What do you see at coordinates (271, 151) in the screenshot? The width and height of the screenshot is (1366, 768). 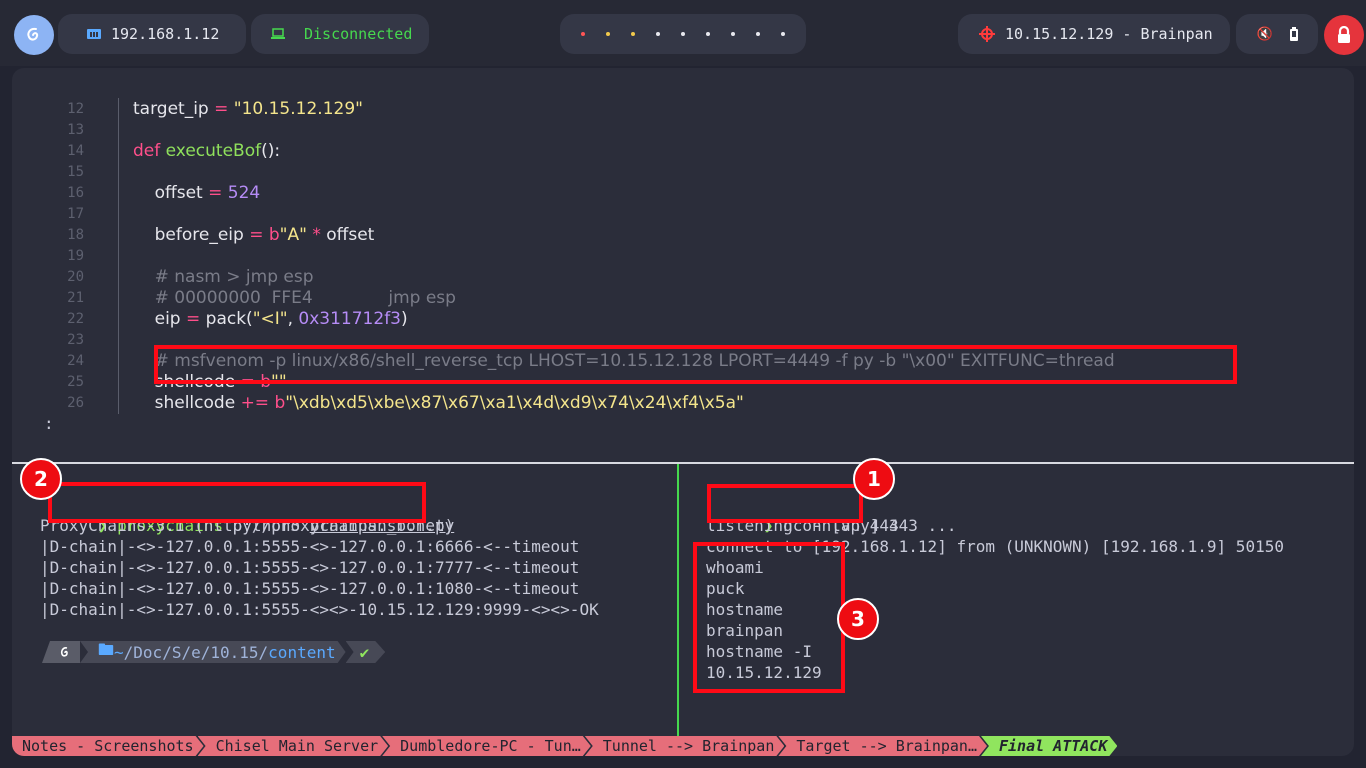 I see `code-token: ():` at bounding box center [271, 151].